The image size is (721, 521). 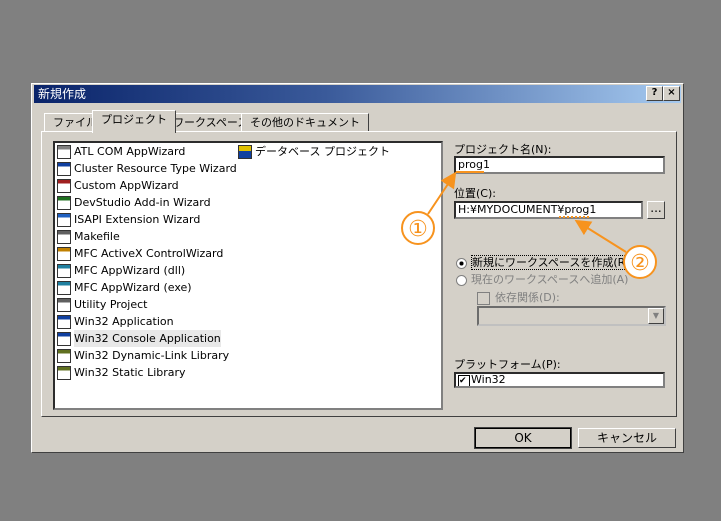 I want to click on annotation-overlay: ① ②, so click(x=529, y=225).